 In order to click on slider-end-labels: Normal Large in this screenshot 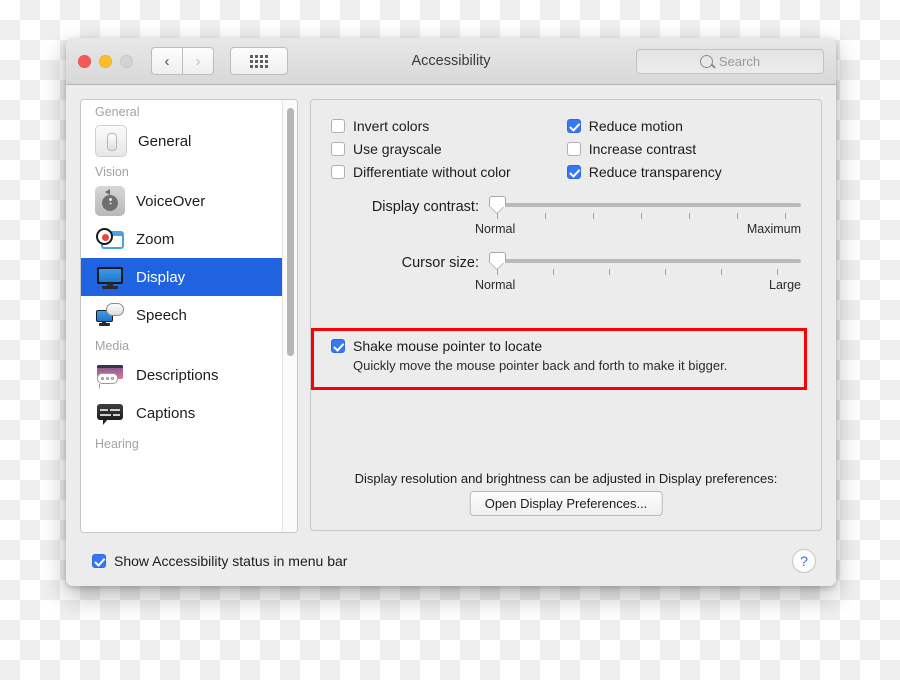, I will do `click(638, 285)`.